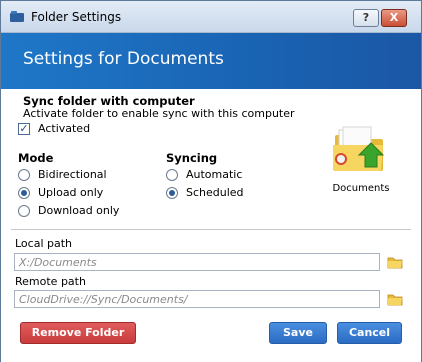  Describe the element at coordinates (17, 16) in the screenshot. I see `app-icon` at that location.